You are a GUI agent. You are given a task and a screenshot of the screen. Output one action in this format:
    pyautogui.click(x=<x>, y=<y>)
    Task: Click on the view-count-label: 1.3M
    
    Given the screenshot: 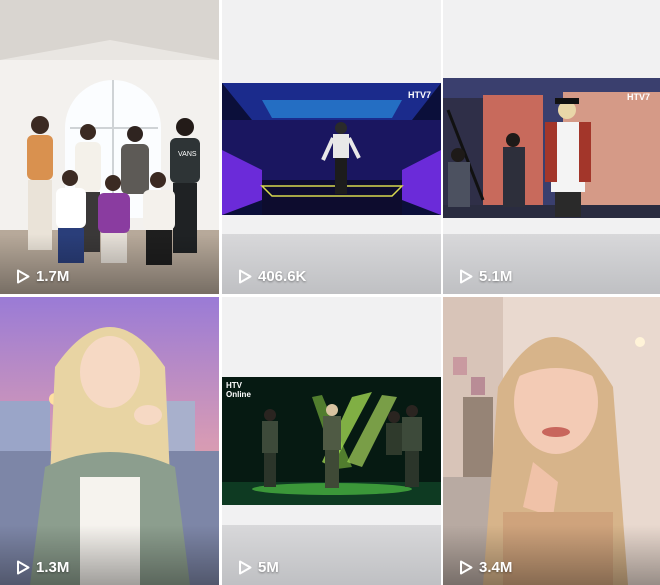 What is the action you would take?
    pyautogui.click(x=53, y=567)
    